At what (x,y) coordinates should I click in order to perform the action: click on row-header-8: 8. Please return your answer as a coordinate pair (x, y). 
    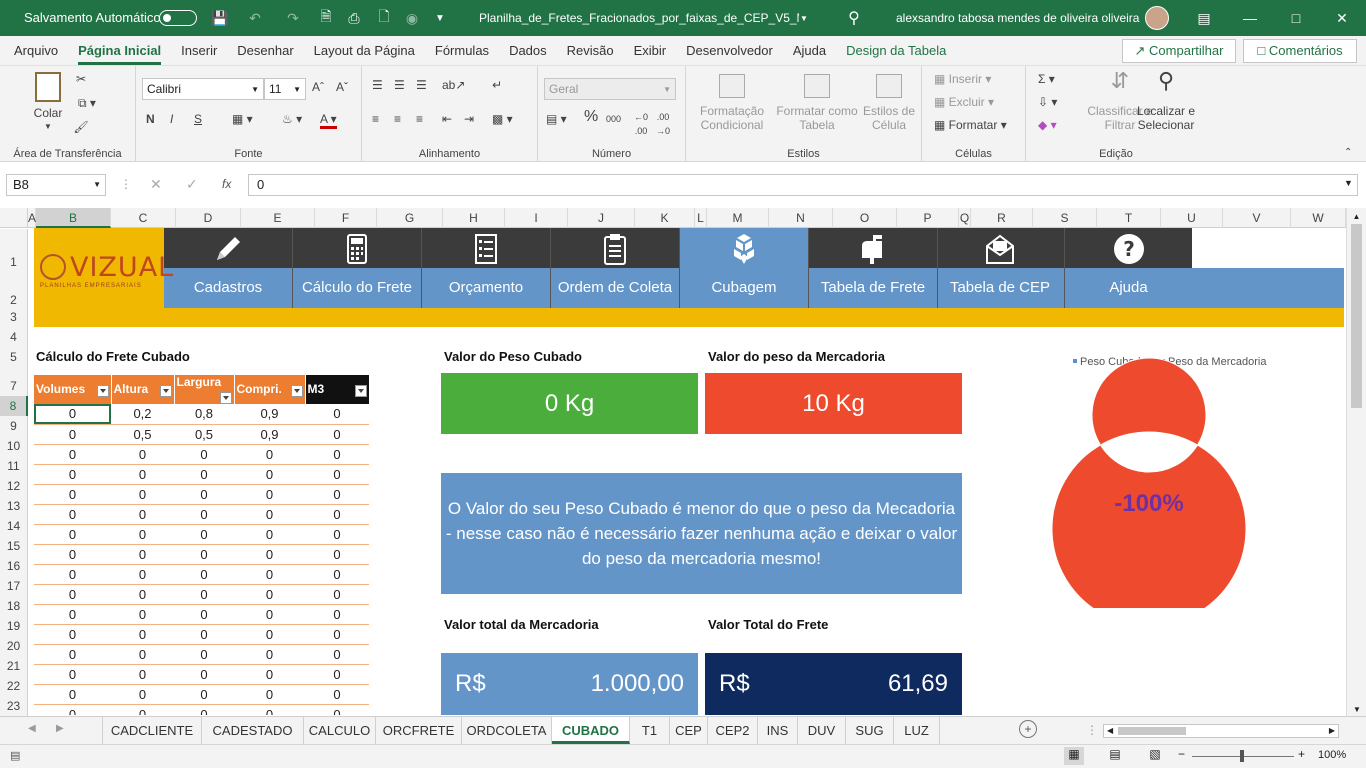
    Looking at the image, I should click on (14, 406).